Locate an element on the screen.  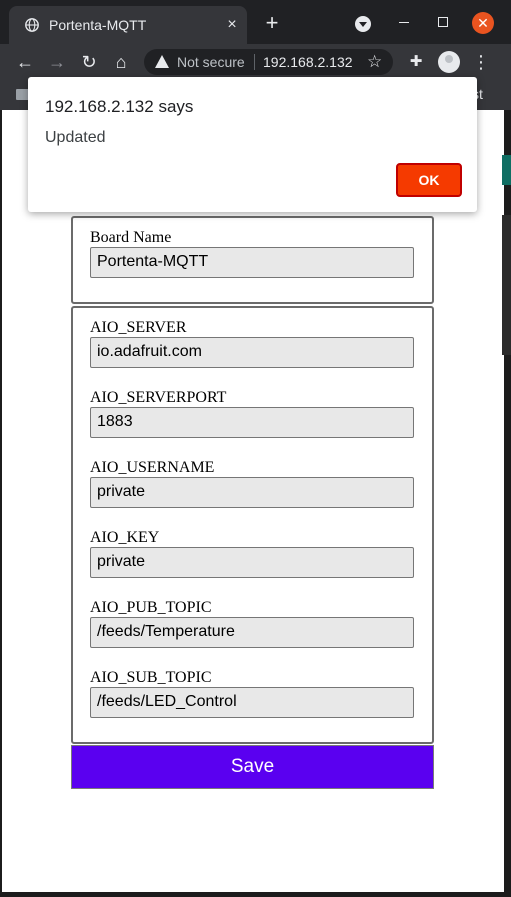
title-bar: Portenta-MQTT × + ✕ is located at coordinates (255, 22).